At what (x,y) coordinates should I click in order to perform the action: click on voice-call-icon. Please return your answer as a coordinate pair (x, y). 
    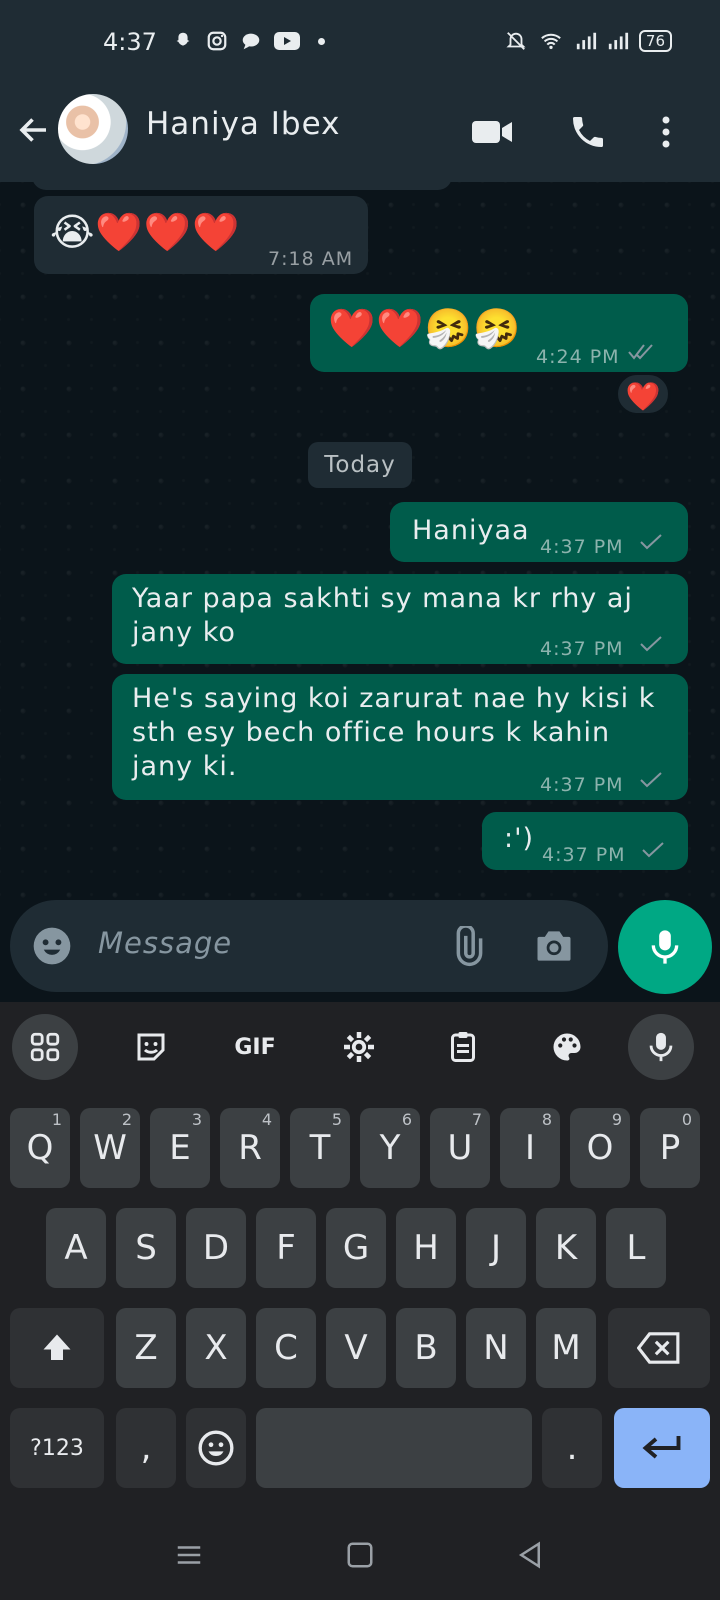
    Looking at the image, I should click on (588, 132).